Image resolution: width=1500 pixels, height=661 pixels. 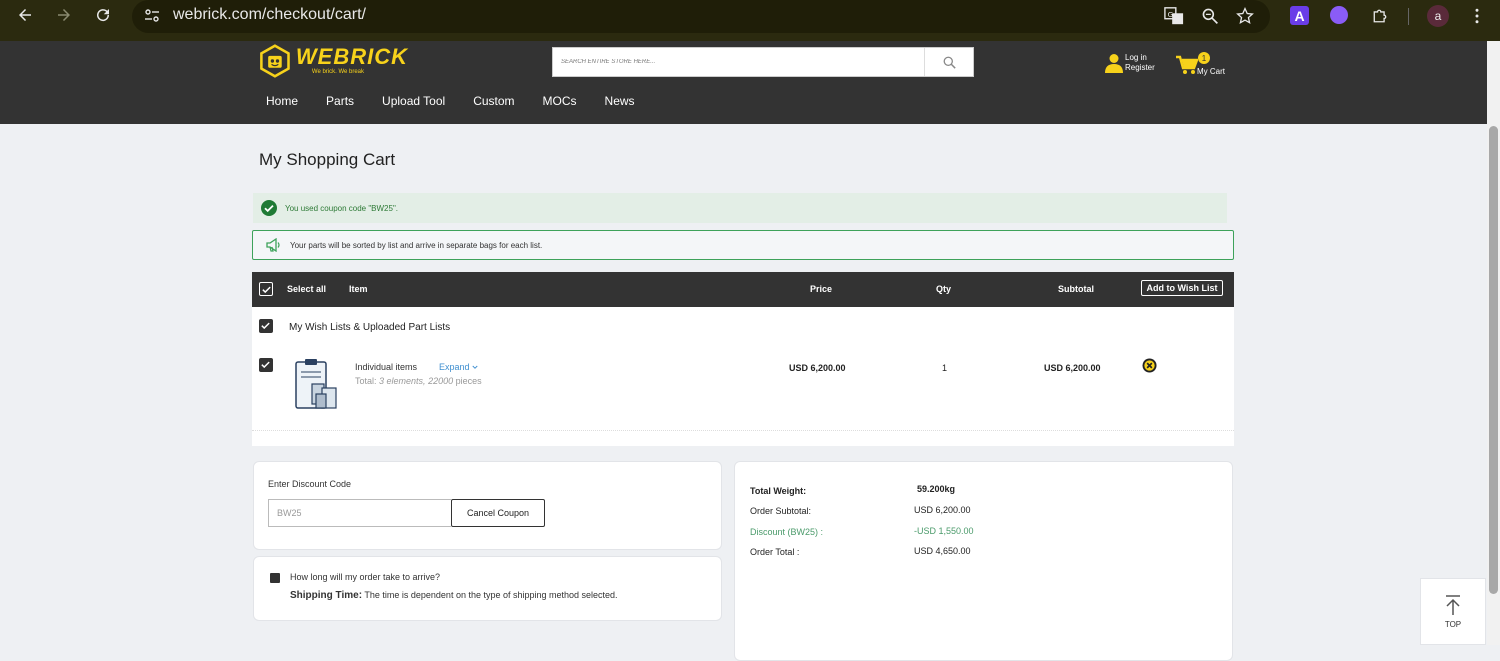 I want to click on add-to-wish-list-button: Add to Wish List, so click(x=1182, y=288).